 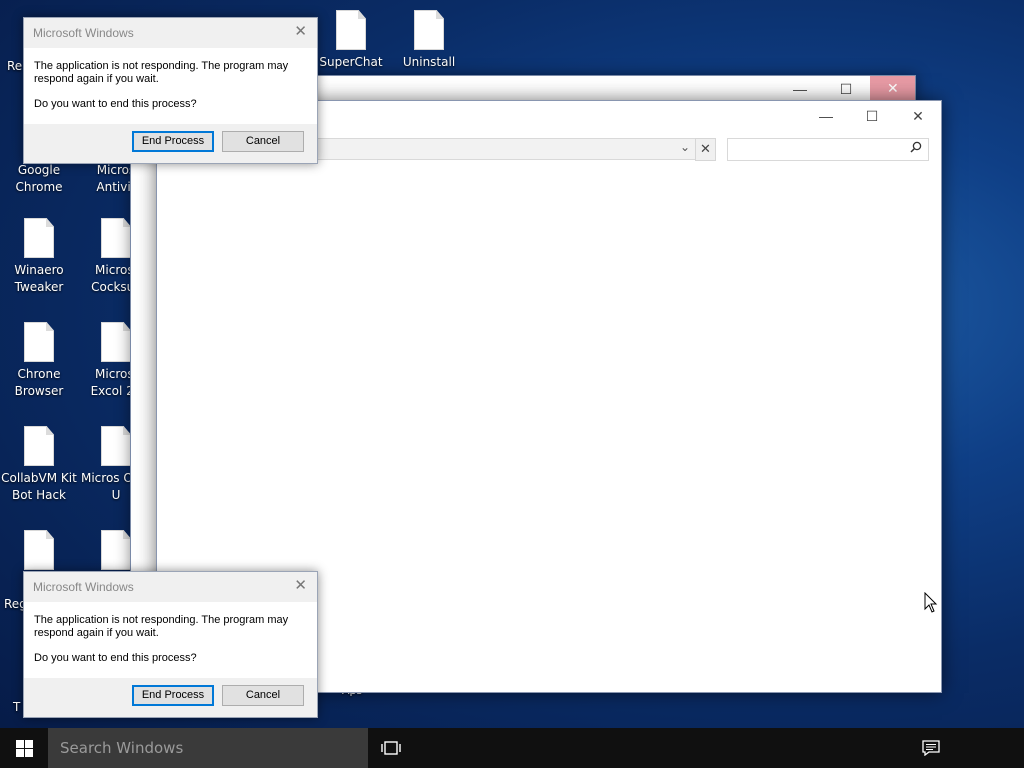 I want to click on desktop-icon-collabvm-kit: CollabVM Kit Bot Hack, so click(x=39, y=465).